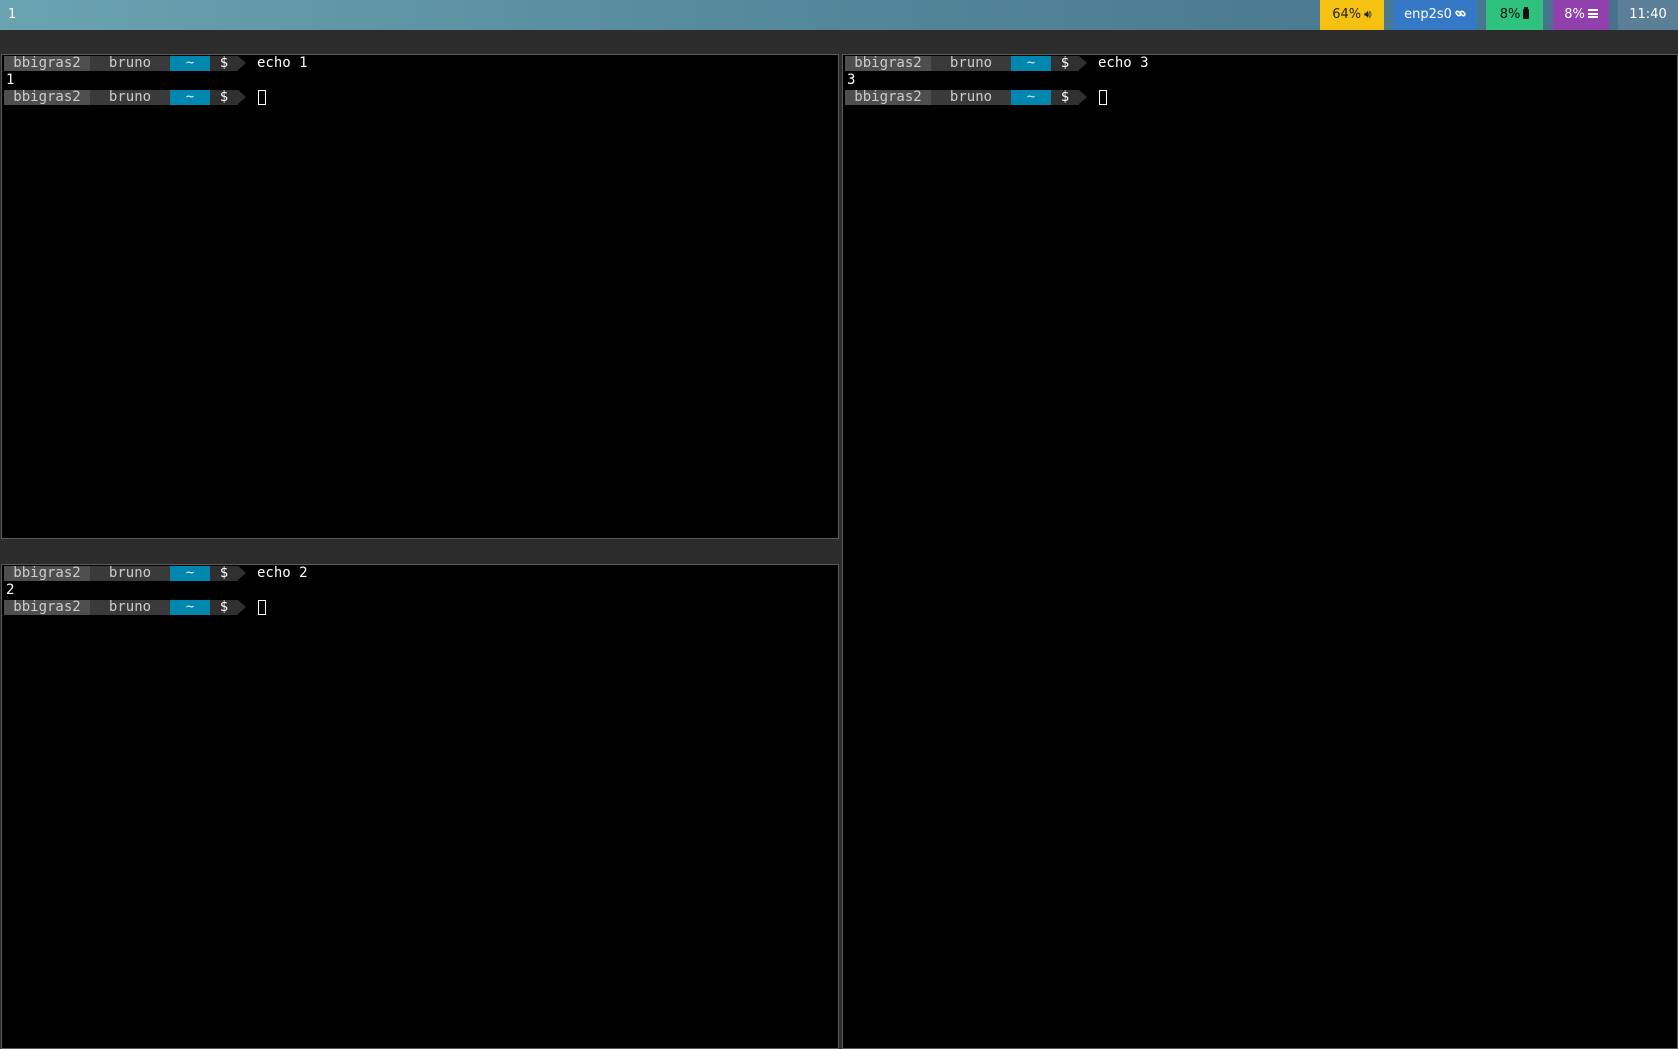 This screenshot has width=1678, height=1049. What do you see at coordinates (1347, 14) in the screenshot?
I see `volume-value: 64%` at bounding box center [1347, 14].